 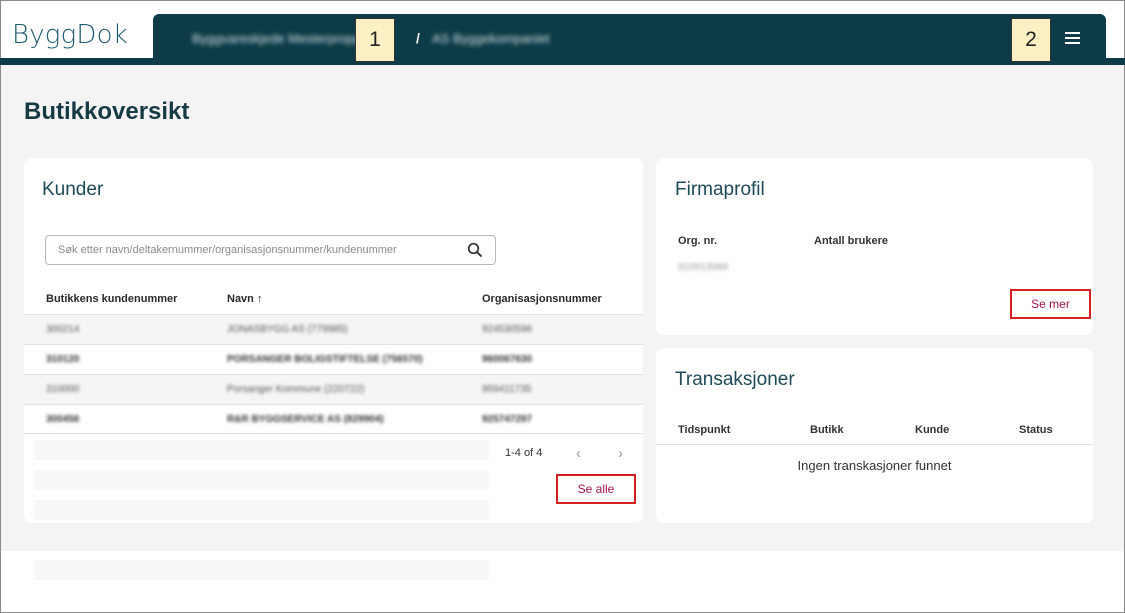 What do you see at coordinates (1050, 304) in the screenshot?
I see `se-mer-button: Se mer` at bounding box center [1050, 304].